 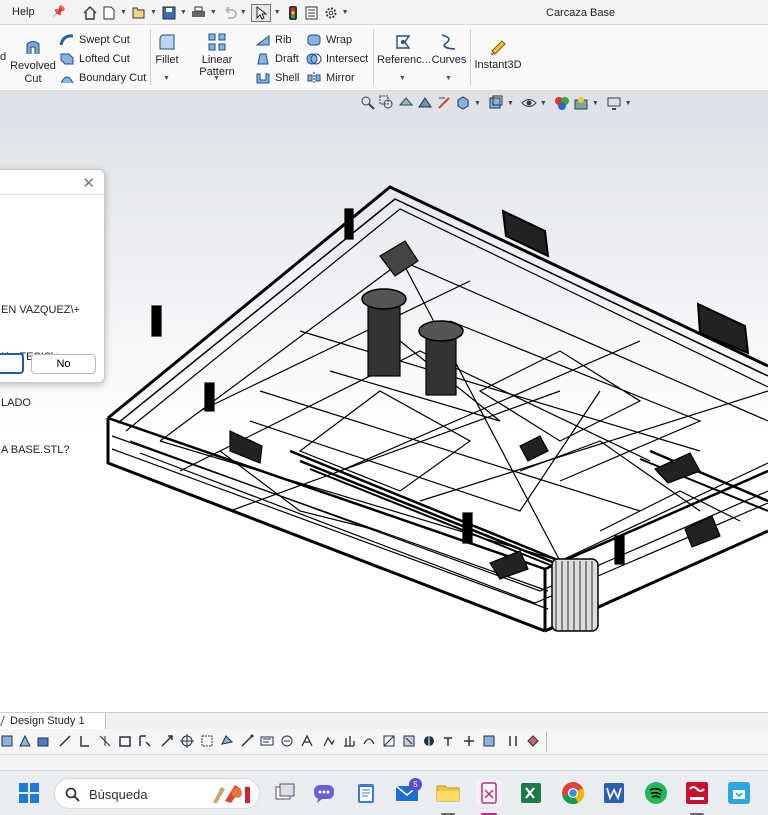 I want to click on windows-start-icon, so click(x=29, y=793).